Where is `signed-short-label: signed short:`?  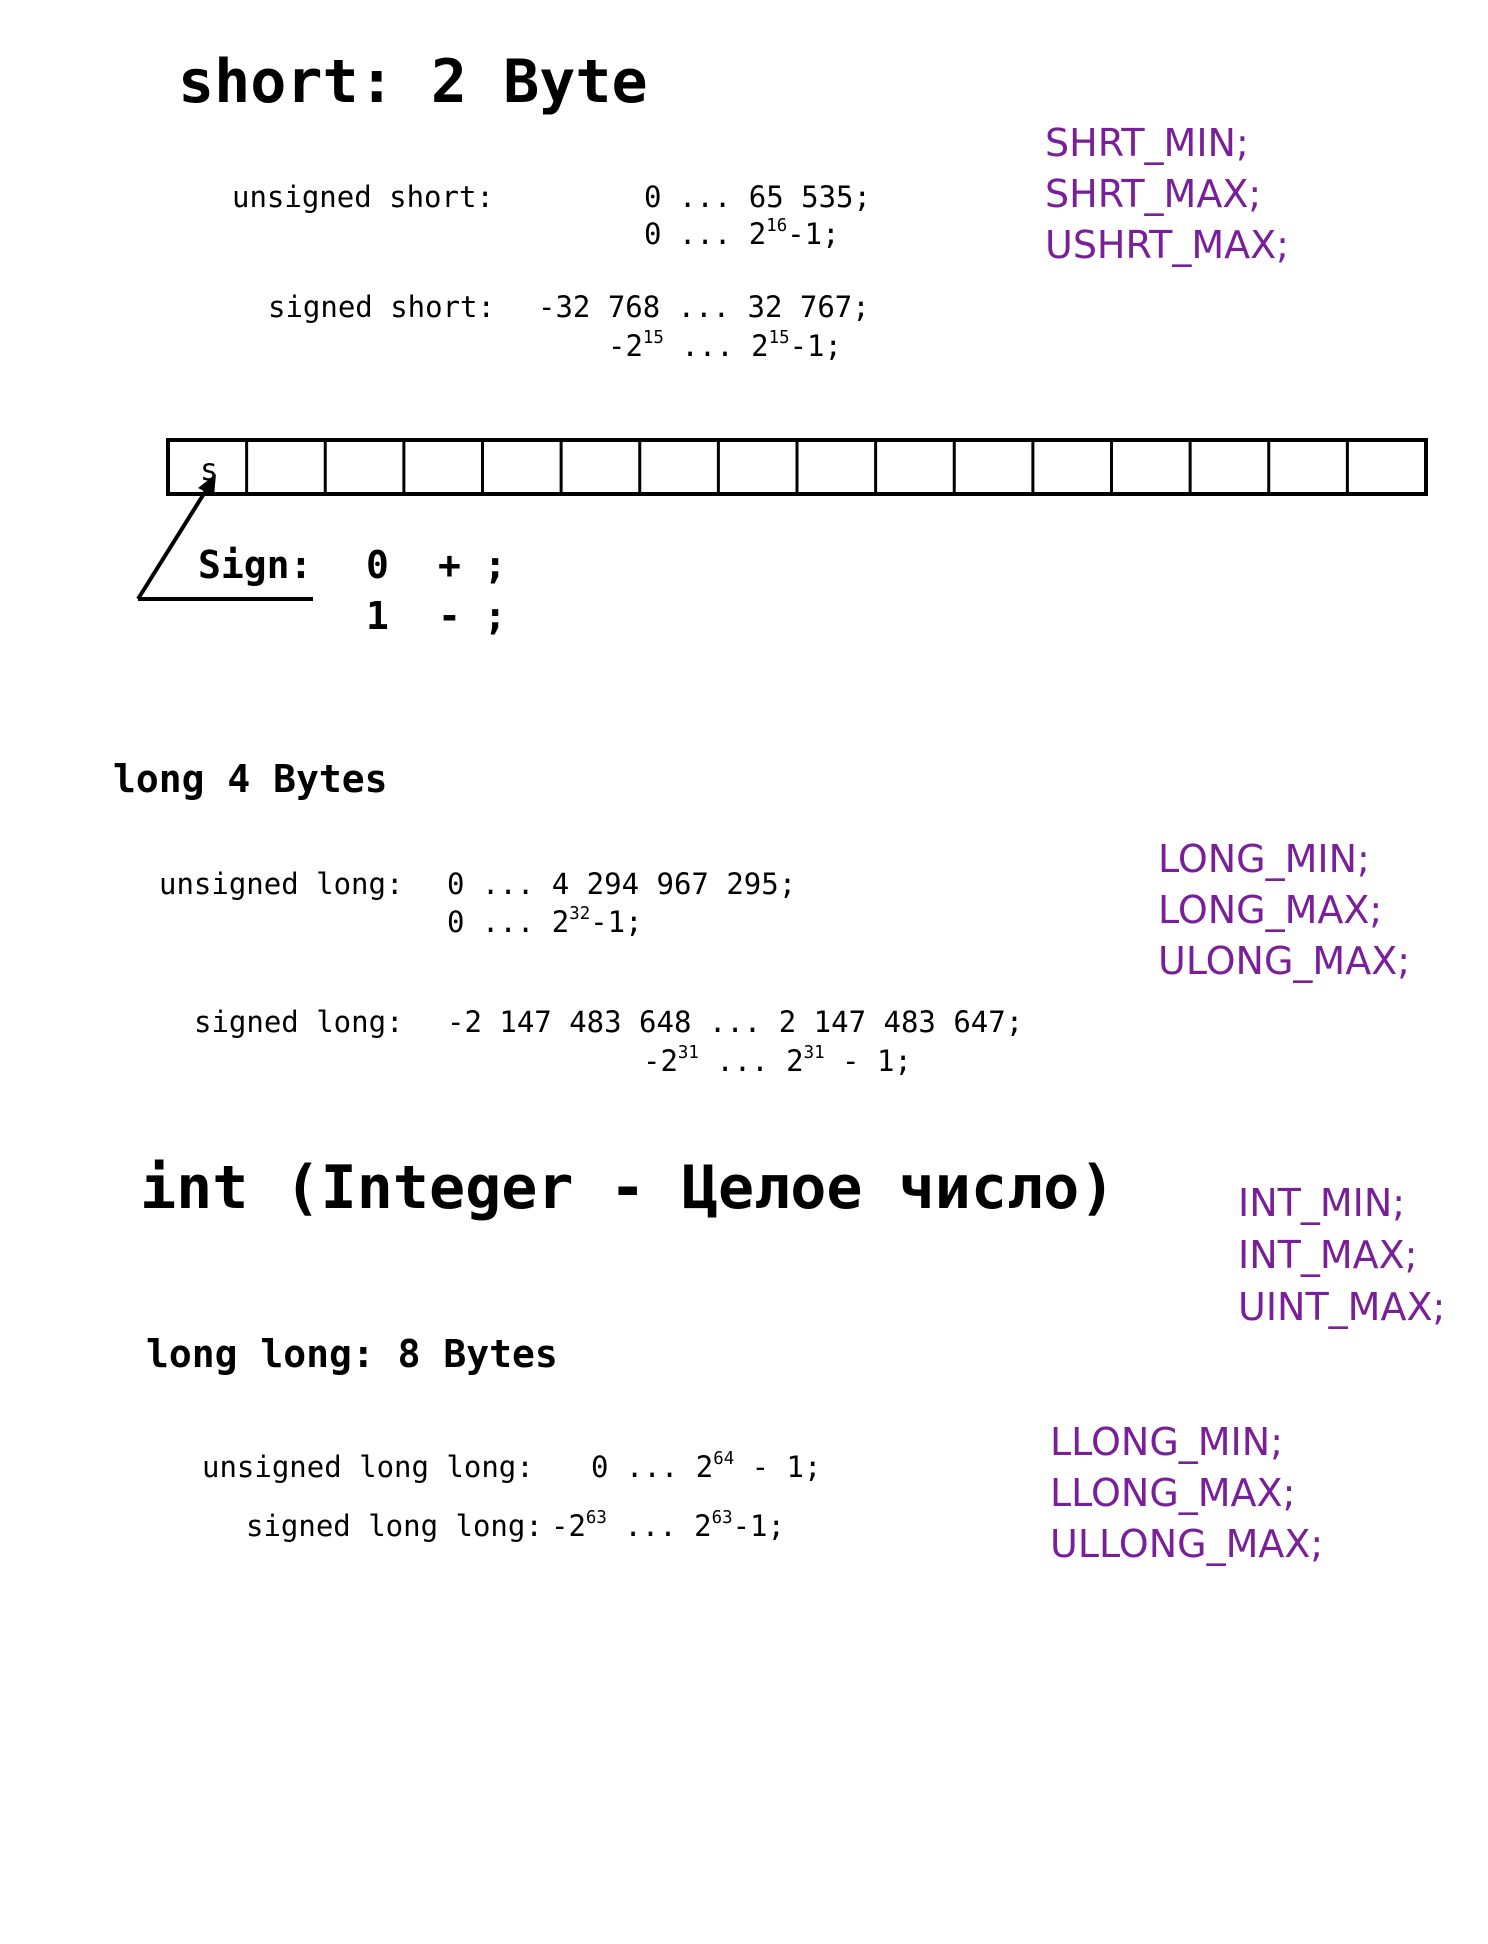 signed-short-label: signed short: is located at coordinates (381, 307).